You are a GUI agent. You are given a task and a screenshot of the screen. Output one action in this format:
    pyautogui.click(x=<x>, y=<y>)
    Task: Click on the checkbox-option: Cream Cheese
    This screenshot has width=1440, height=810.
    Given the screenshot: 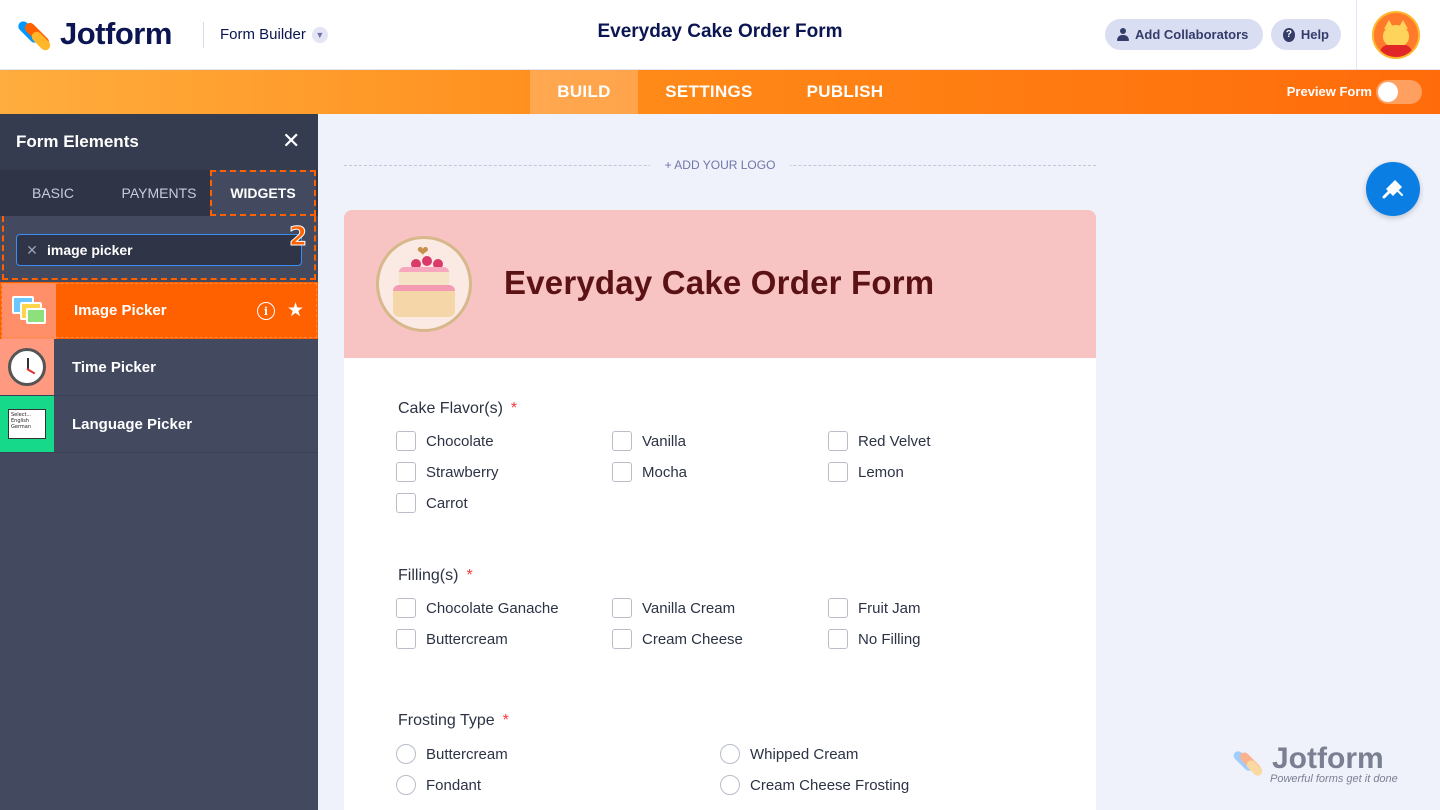 What is the action you would take?
    pyautogui.click(x=677, y=639)
    